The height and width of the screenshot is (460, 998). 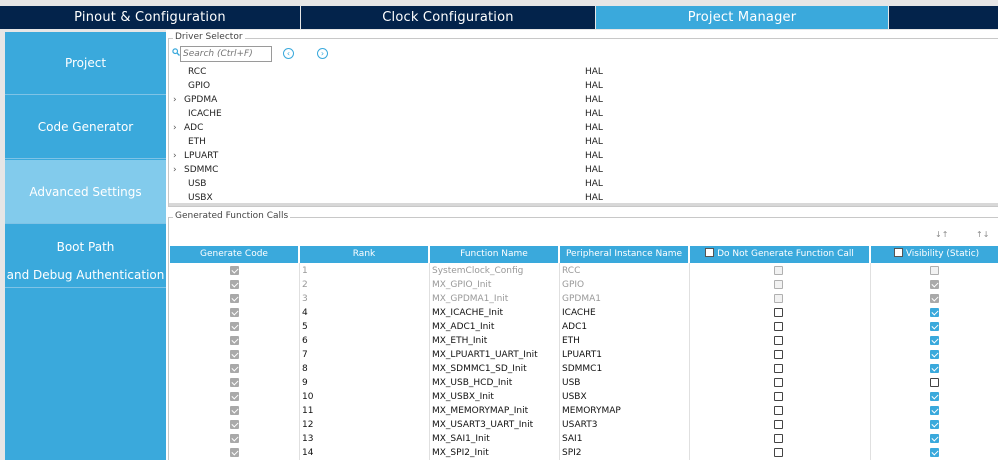 I want to click on sort-down-icon: ↑↓, so click(x=982, y=234).